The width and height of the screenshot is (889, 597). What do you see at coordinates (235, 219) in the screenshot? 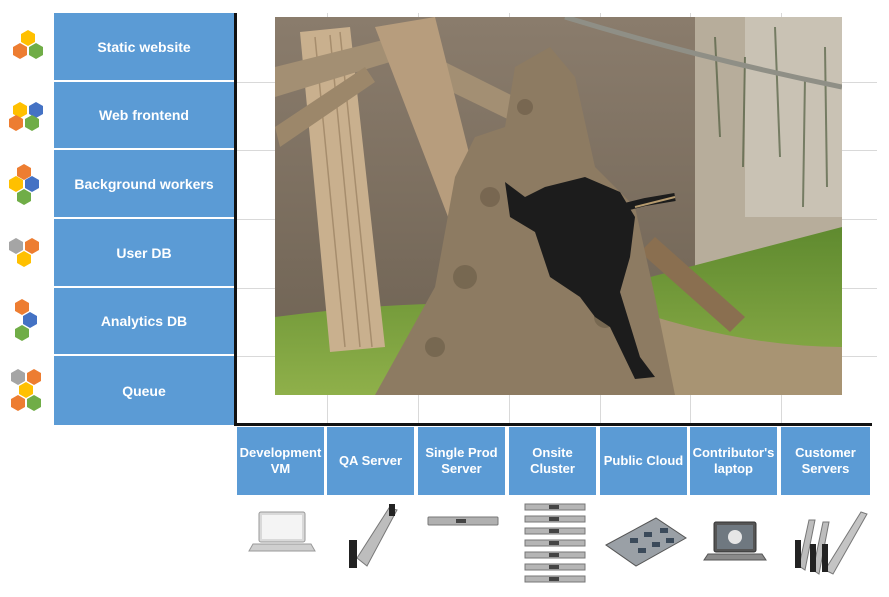
I see `y-axis-line` at bounding box center [235, 219].